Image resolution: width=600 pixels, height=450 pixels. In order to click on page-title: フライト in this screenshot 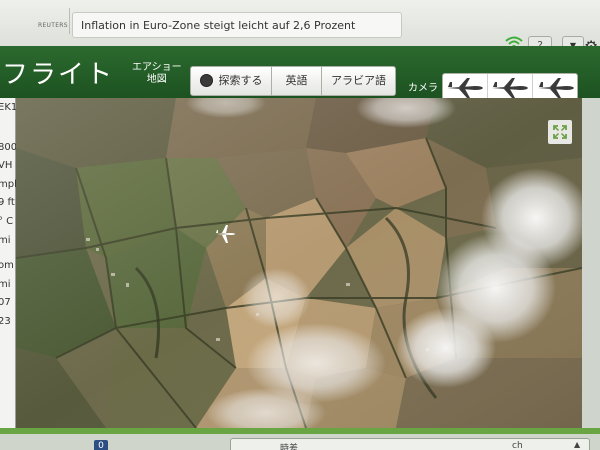, I will do `click(58, 75)`.